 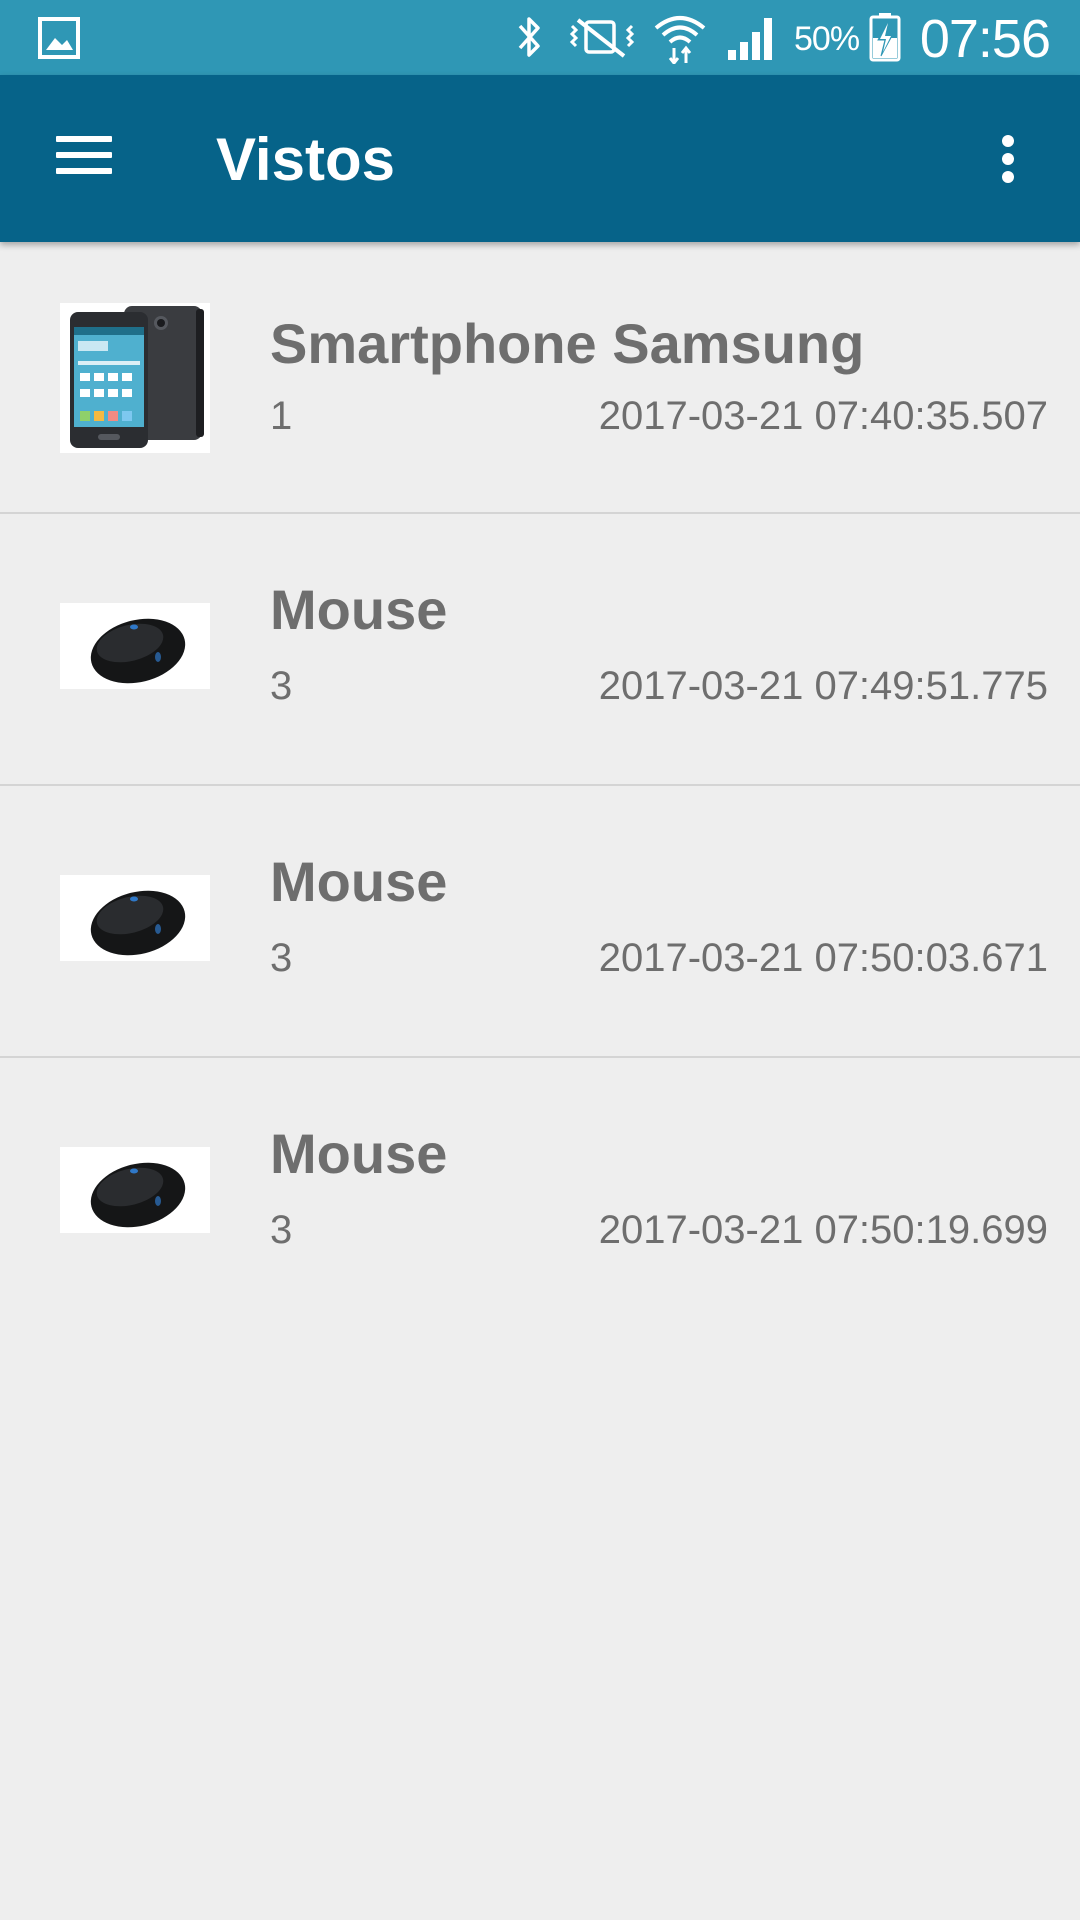 I want to click on more-vert-icon, so click(x=1008, y=159).